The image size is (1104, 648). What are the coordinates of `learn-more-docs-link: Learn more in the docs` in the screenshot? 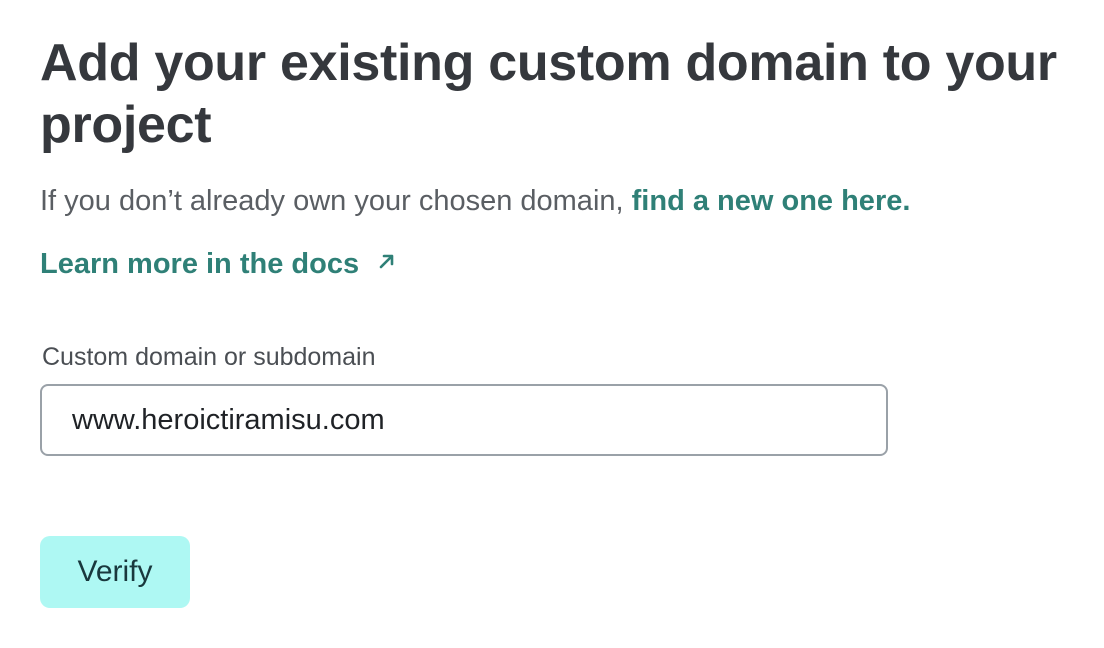 It's located at (218, 264).